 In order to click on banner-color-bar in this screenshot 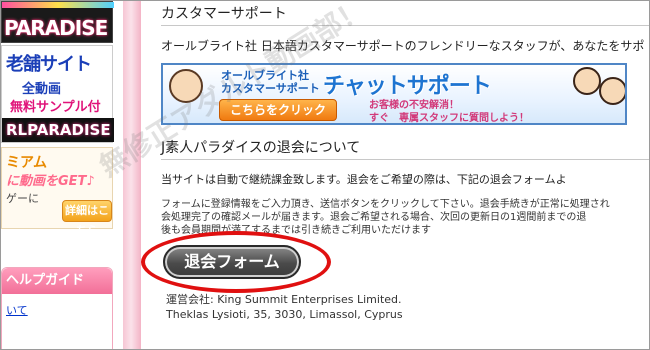, I will do `click(58, 5)`.